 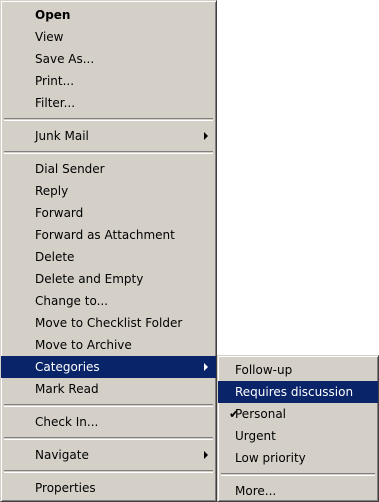 What do you see at coordinates (108, 257) in the screenshot?
I see `menu-item-delete: Delete` at bounding box center [108, 257].